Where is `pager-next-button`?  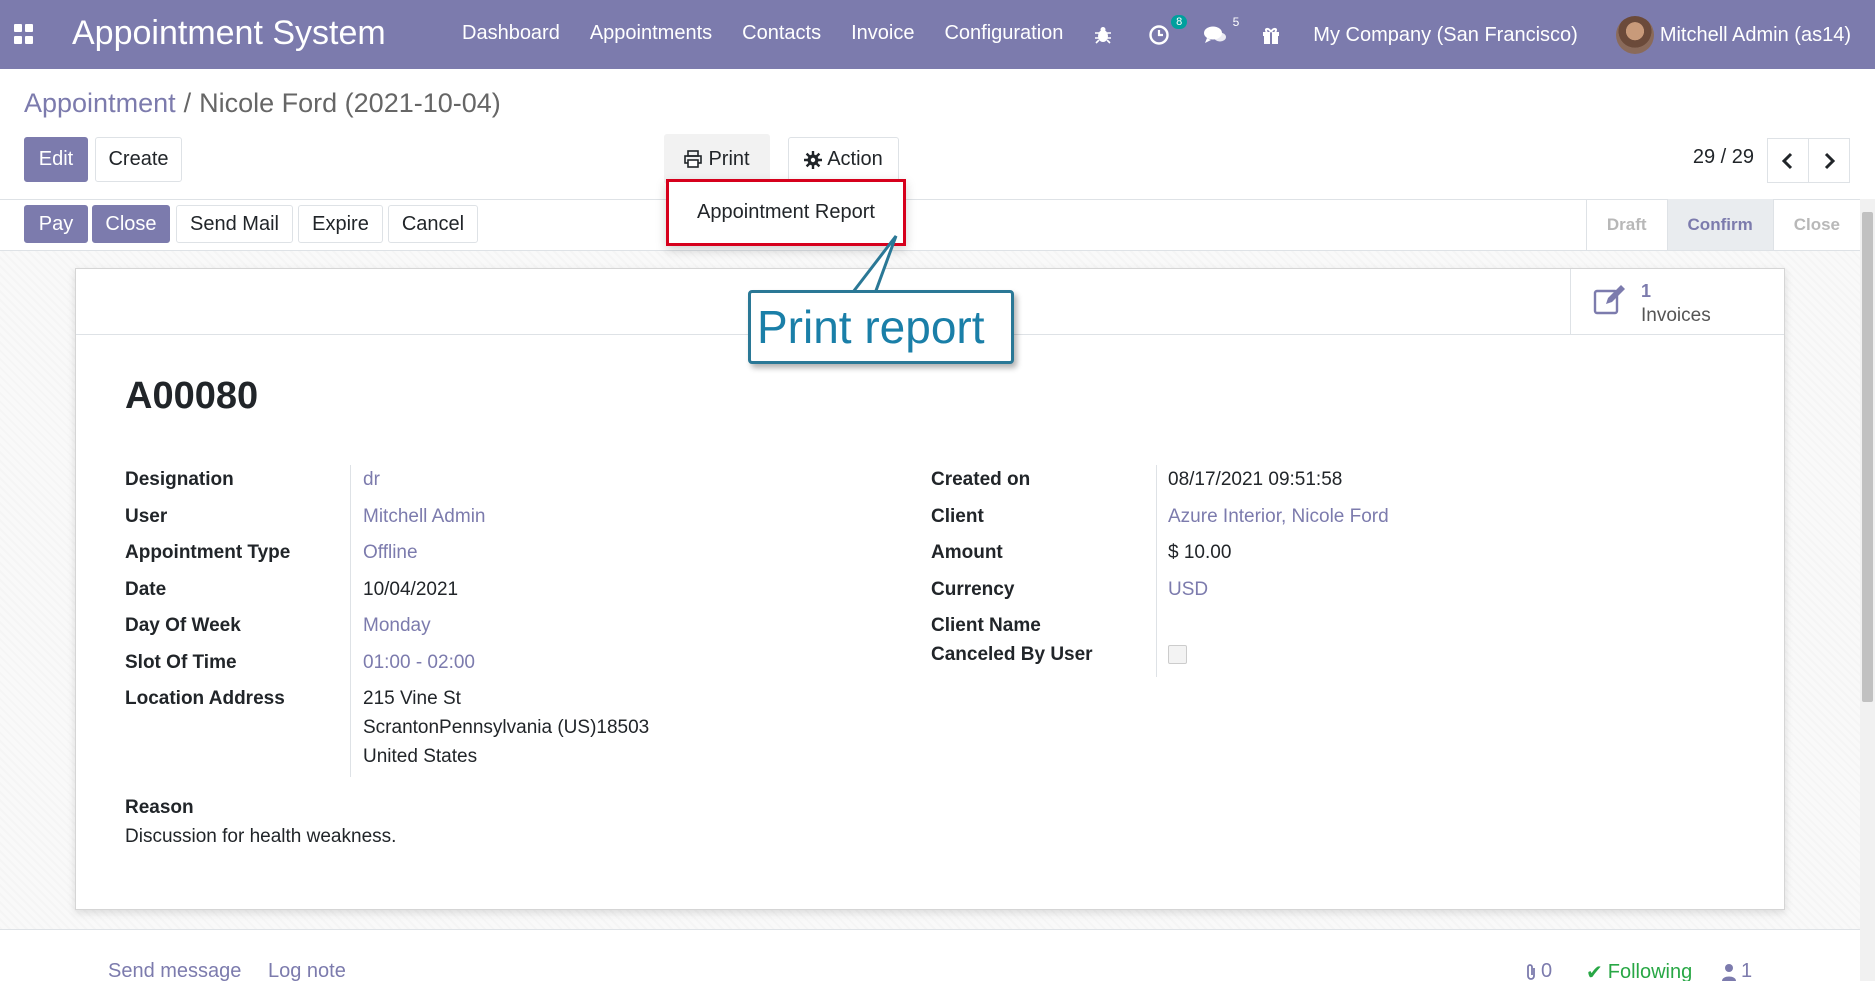
pager-next-button is located at coordinates (1829, 160).